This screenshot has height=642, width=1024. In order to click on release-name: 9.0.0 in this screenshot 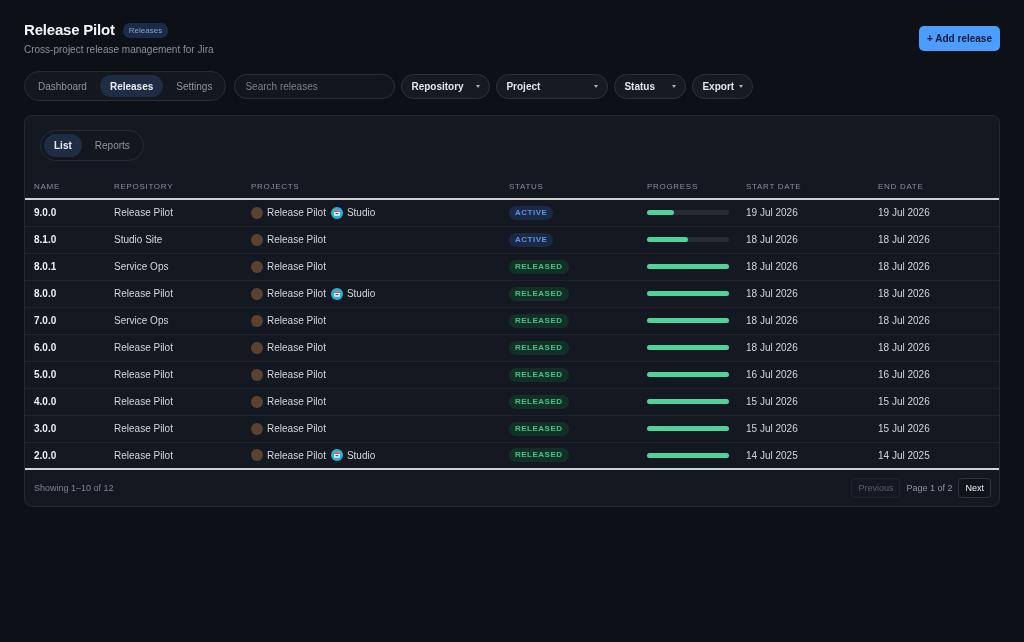, I will do `click(65, 212)`.